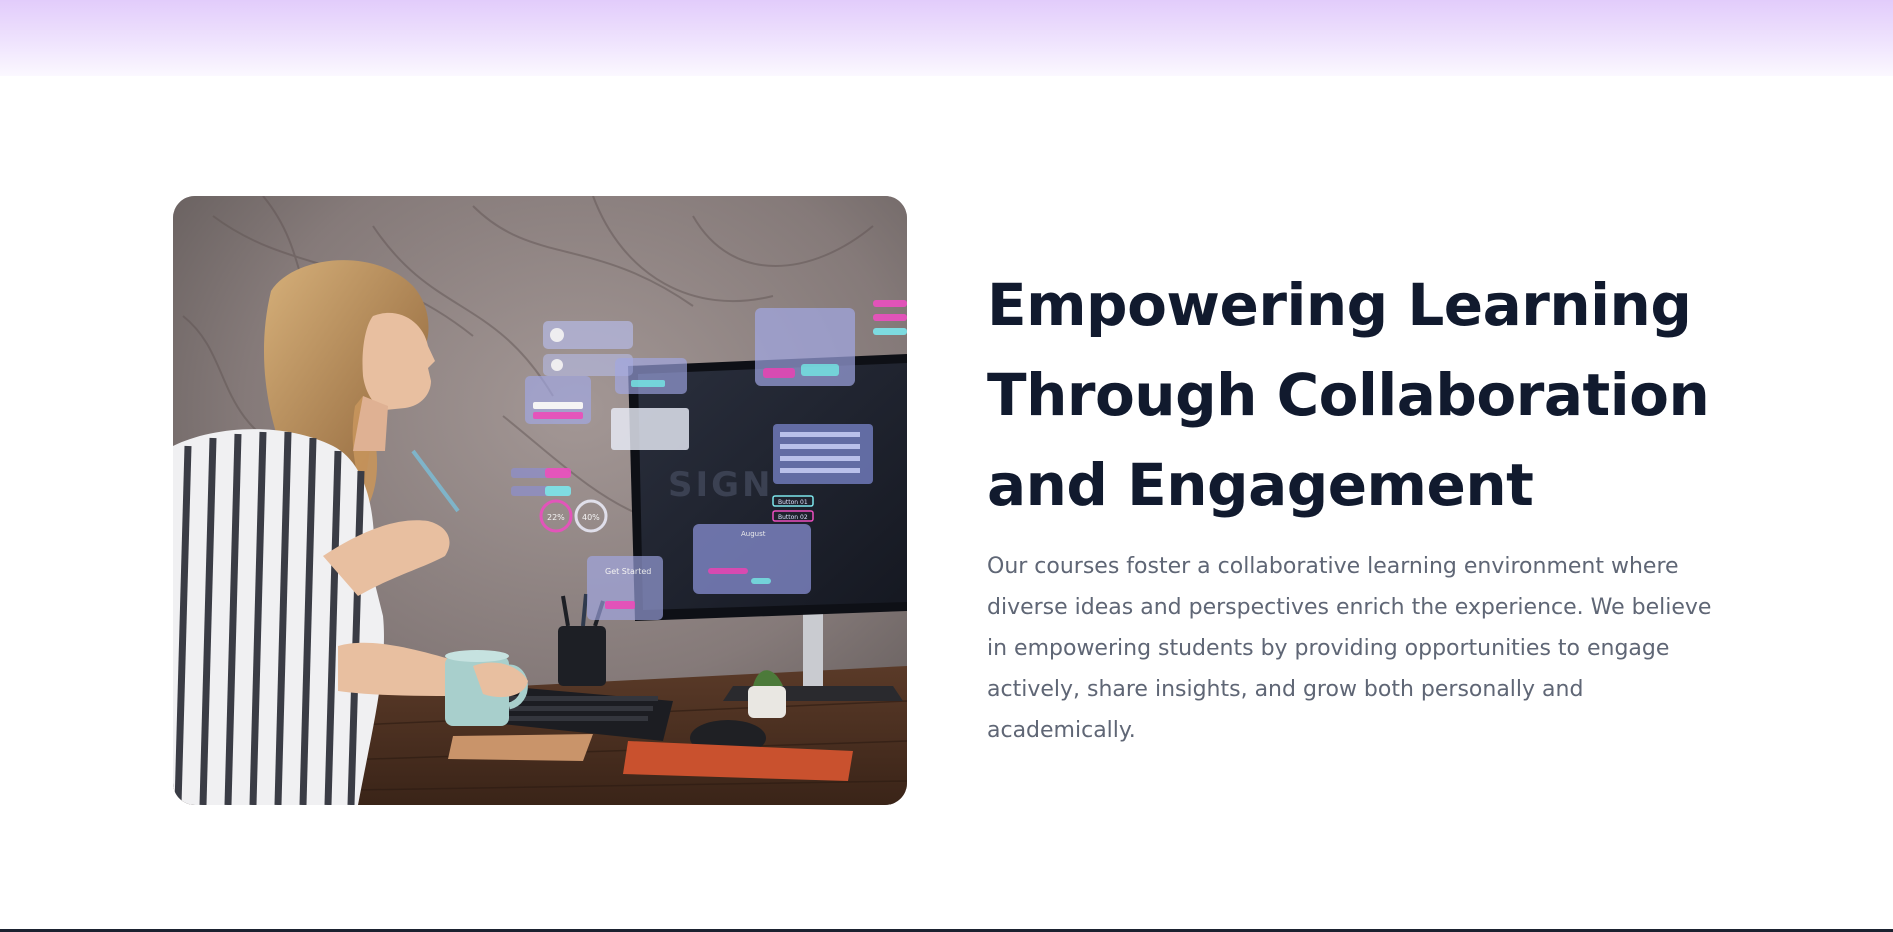 The image size is (1893, 932). I want to click on svg-text: Get Started, so click(628, 571).